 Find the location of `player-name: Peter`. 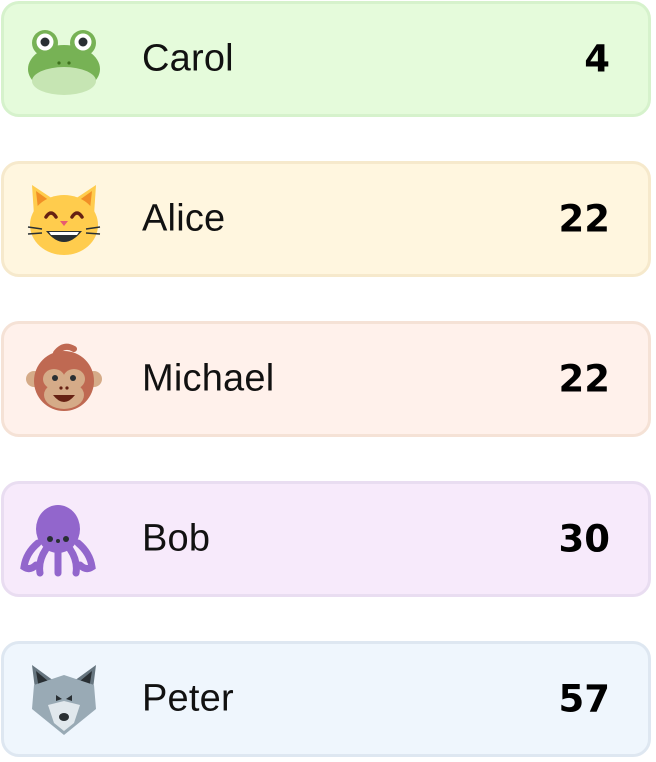

player-name: Peter is located at coordinates (188, 698).